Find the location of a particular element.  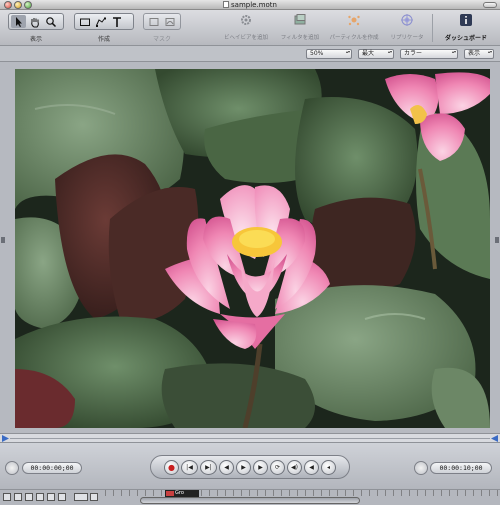

text-tool-icon is located at coordinates (116, 21).